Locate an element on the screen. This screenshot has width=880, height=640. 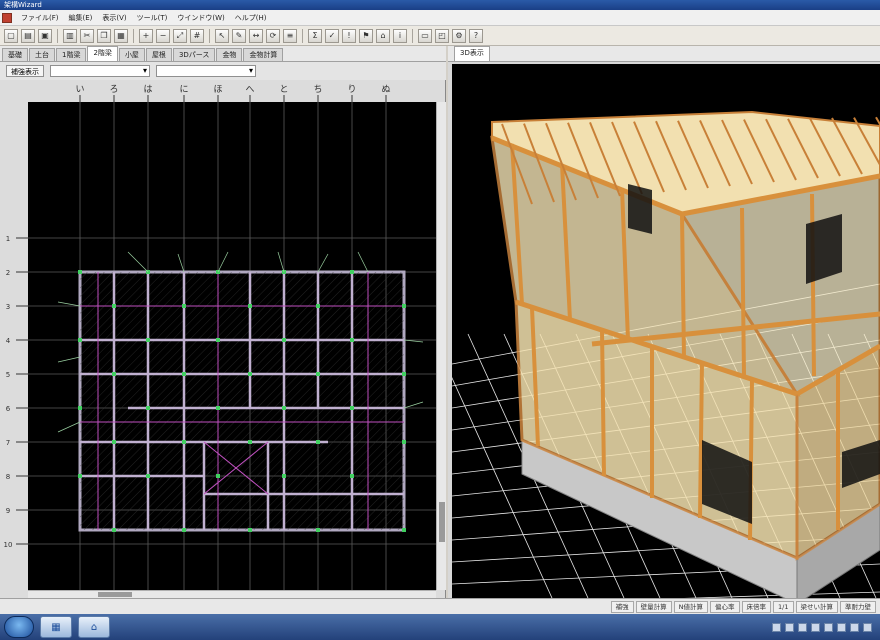
status-quasi-wall: 準耐力壁 is located at coordinates (858, 606).